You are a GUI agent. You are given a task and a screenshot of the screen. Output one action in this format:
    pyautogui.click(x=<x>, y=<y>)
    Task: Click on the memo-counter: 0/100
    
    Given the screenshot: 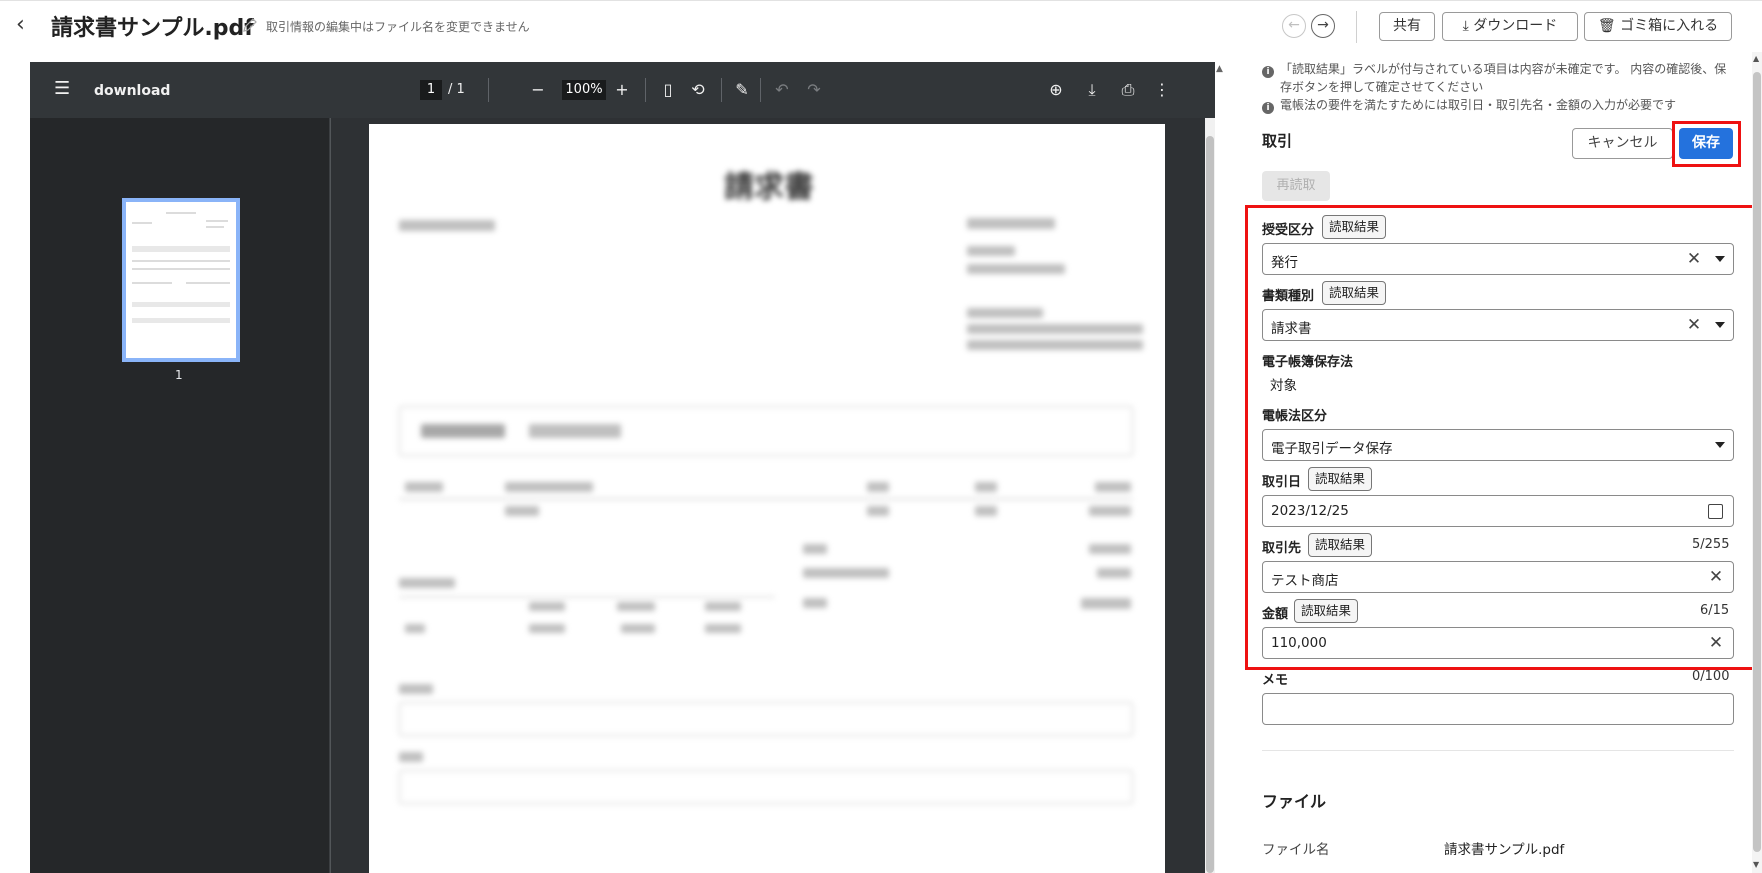 What is the action you would take?
    pyautogui.click(x=1711, y=676)
    